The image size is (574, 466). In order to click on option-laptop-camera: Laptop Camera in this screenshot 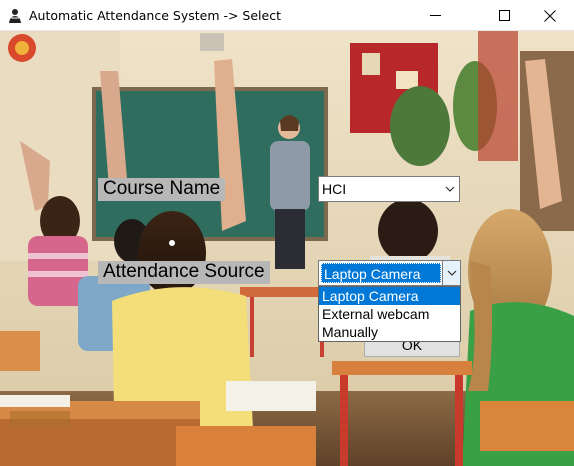, I will do `click(389, 296)`.